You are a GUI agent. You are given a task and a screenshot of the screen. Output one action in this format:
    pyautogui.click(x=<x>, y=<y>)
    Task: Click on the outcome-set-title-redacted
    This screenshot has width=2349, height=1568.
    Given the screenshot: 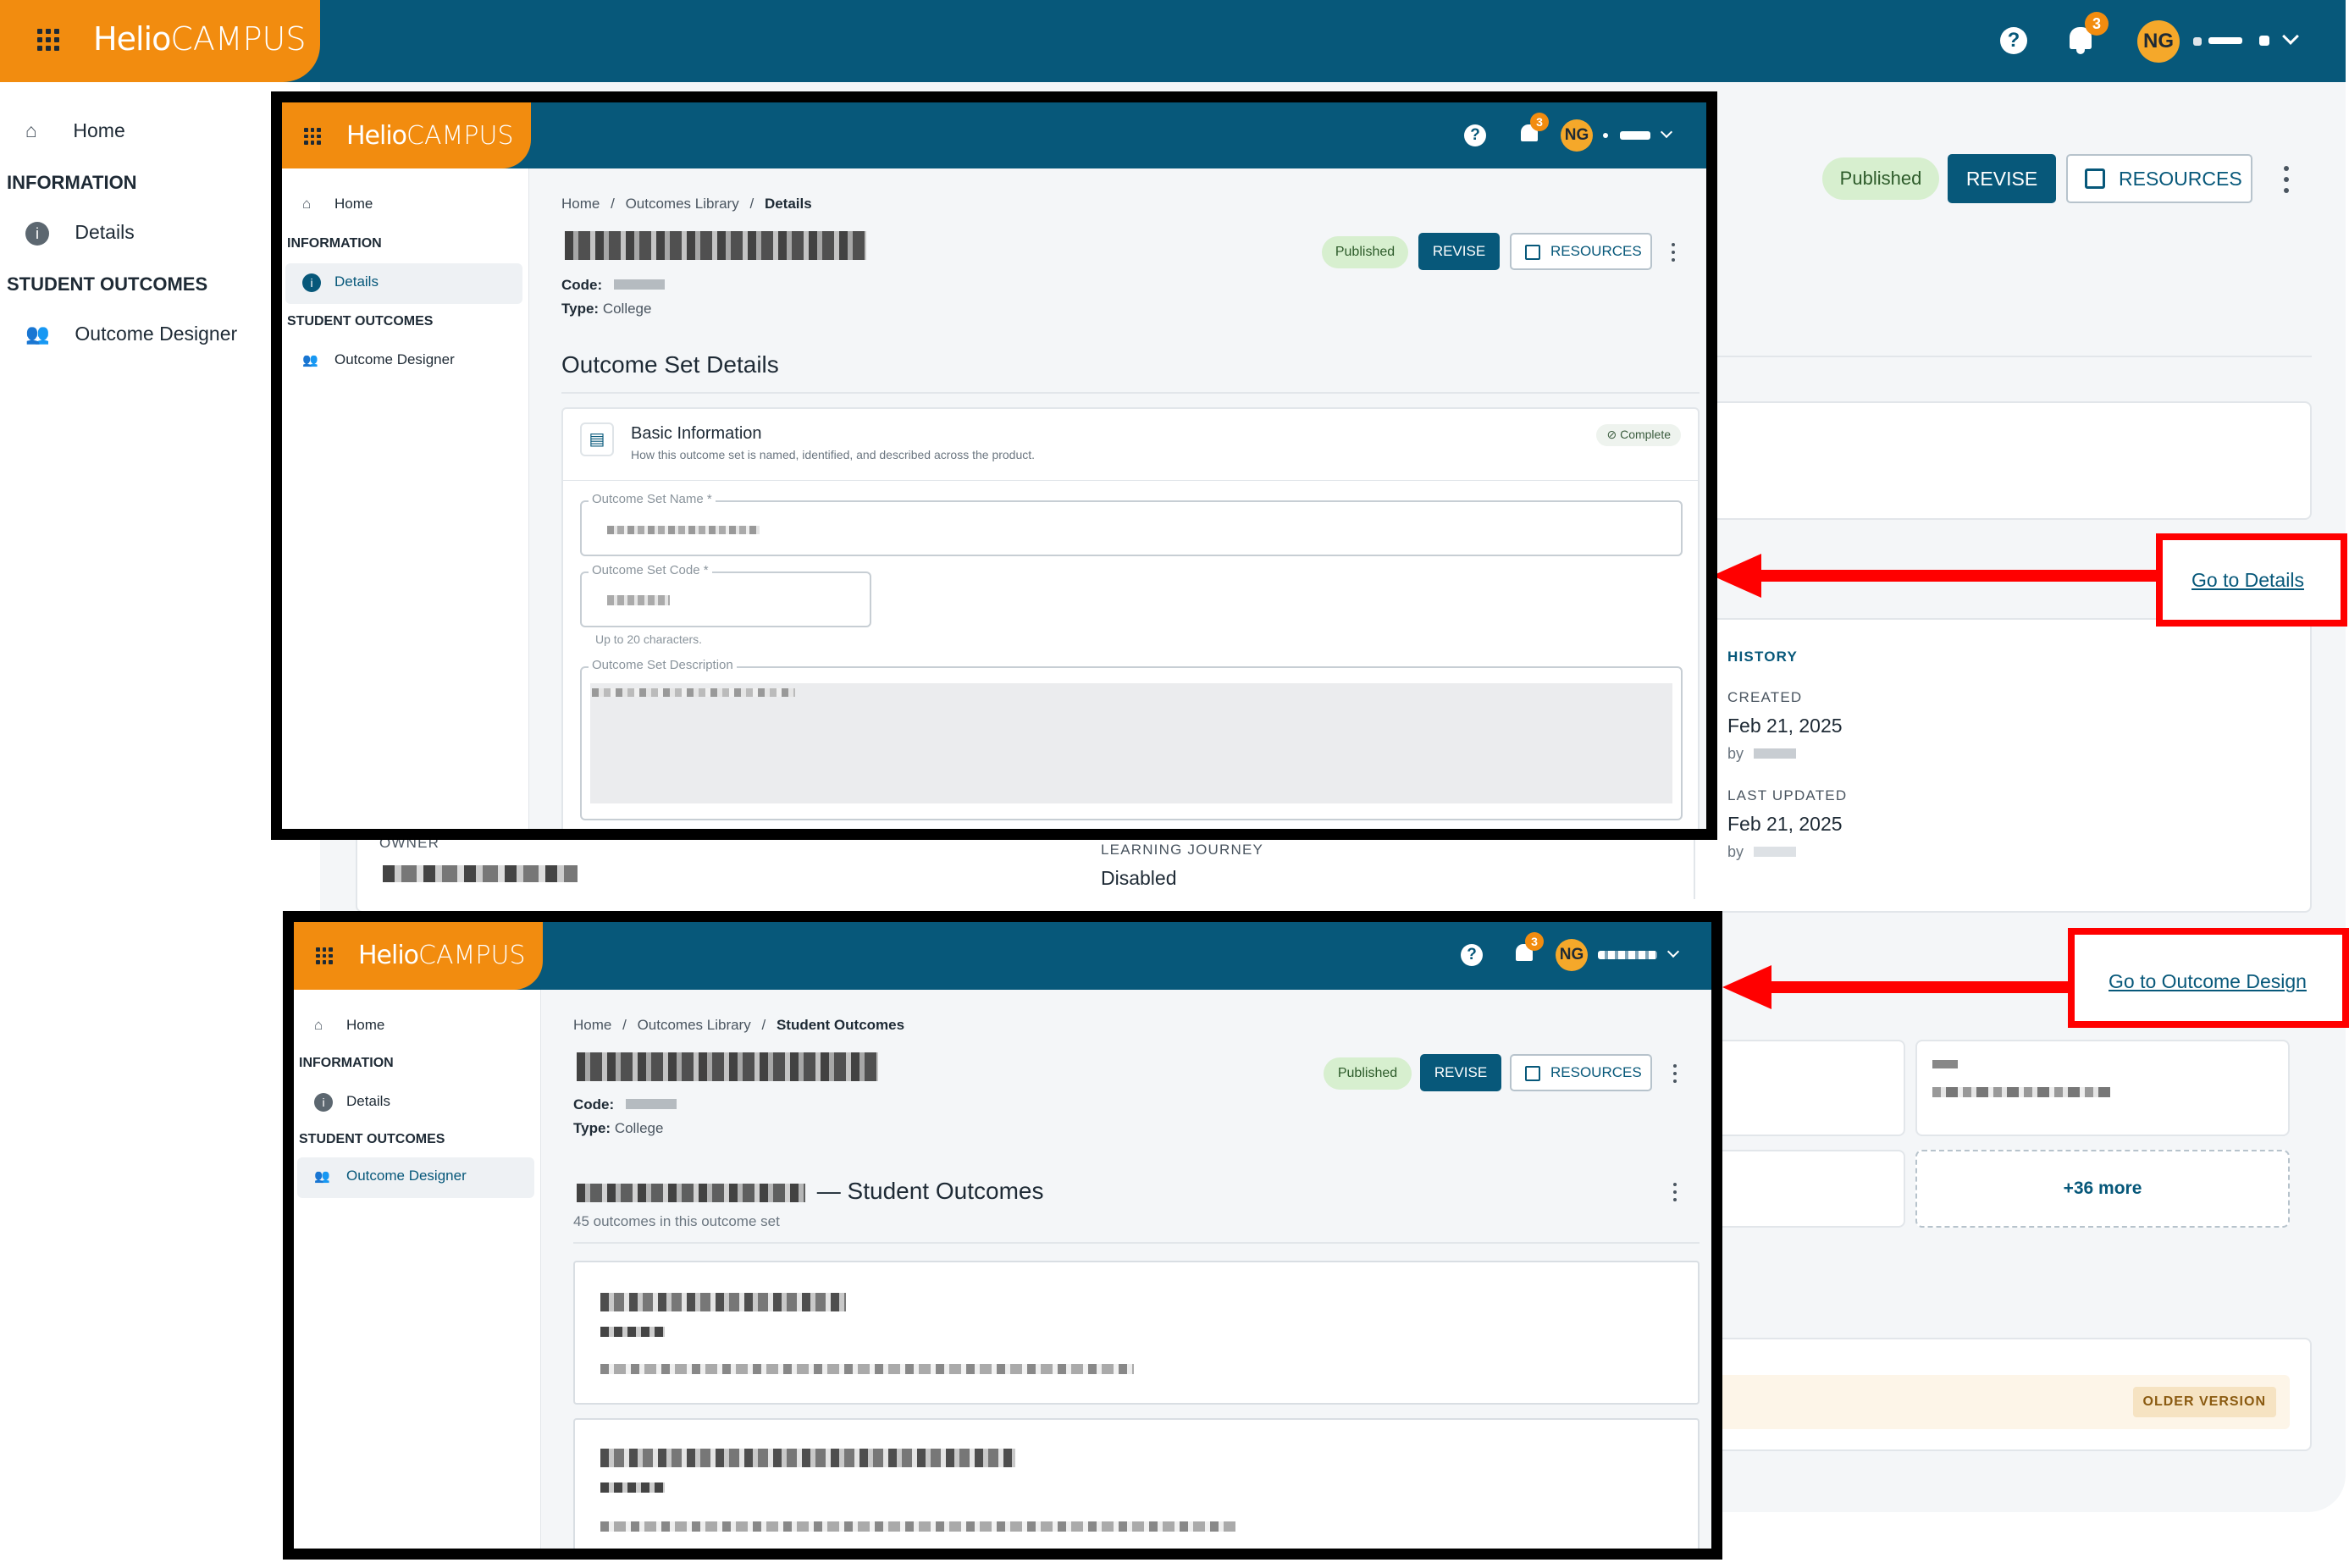 What is the action you would take?
    pyautogui.click(x=715, y=245)
    